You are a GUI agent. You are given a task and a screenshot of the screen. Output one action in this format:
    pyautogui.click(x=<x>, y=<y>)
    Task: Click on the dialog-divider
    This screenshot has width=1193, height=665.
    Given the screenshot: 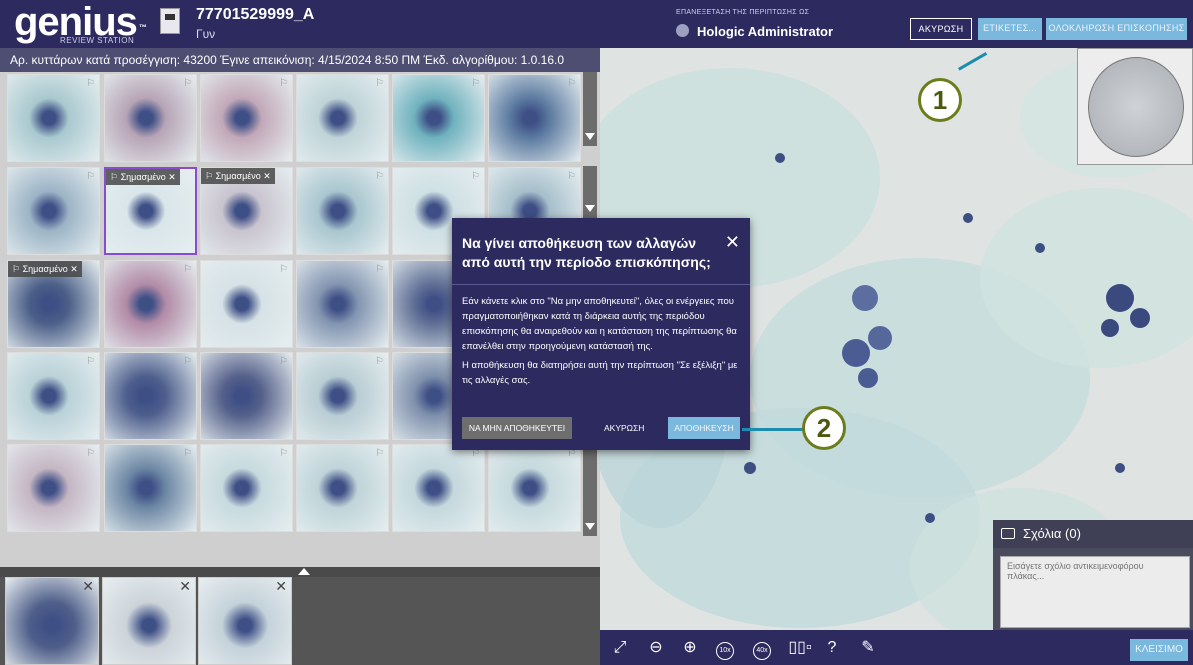 What is the action you would take?
    pyautogui.click(x=601, y=284)
    